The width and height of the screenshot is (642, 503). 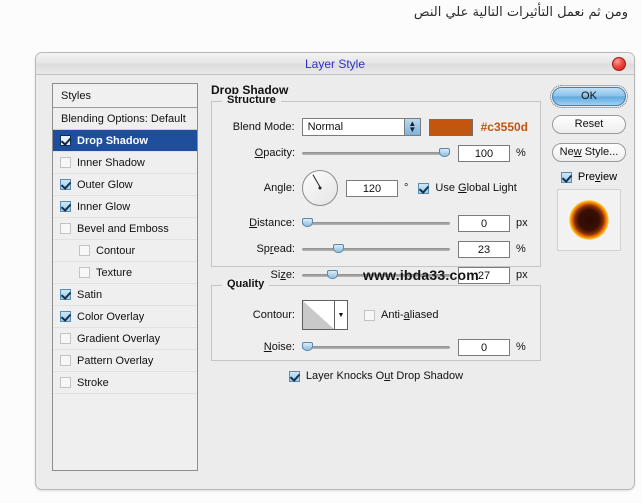 What do you see at coordinates (125, 96) in the screenshot?
I see `styles-header: Styles` at bounding box center [125, 96].